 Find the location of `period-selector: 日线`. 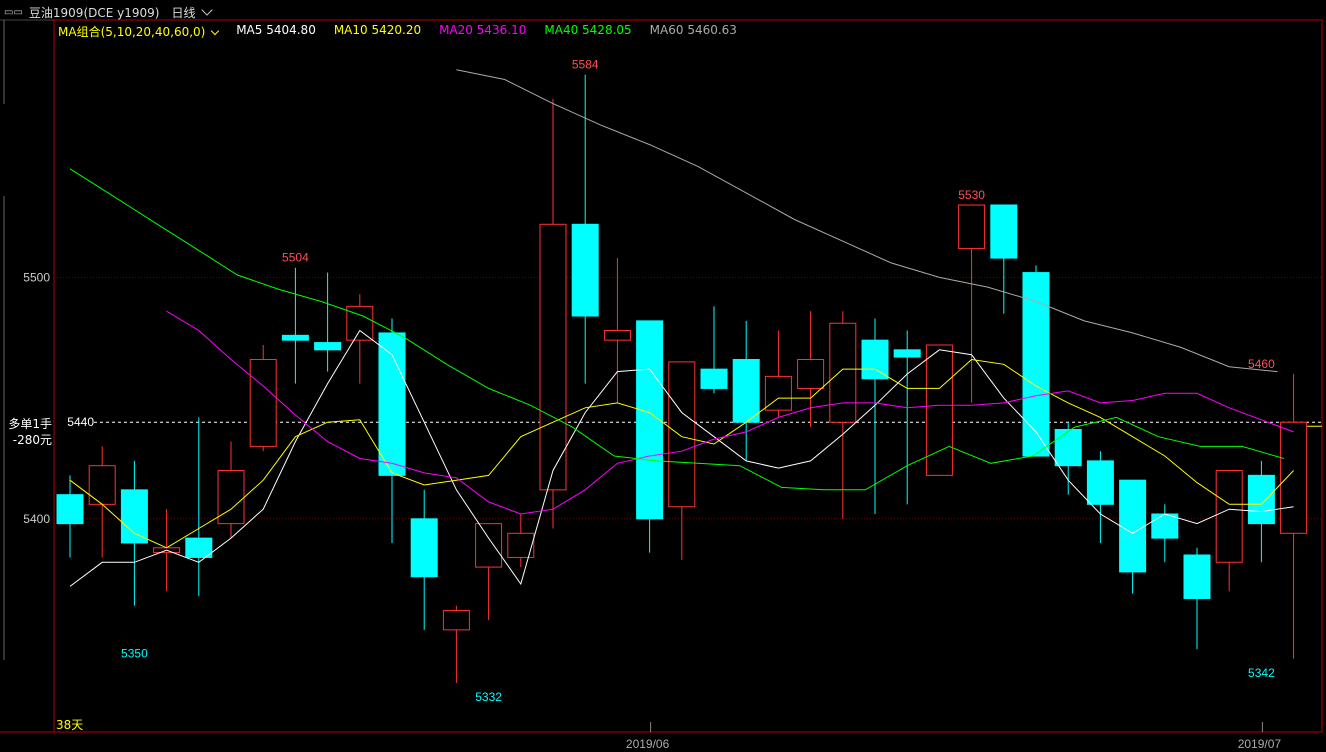

period-selector: 日线 is located at coordinates (192, 12).